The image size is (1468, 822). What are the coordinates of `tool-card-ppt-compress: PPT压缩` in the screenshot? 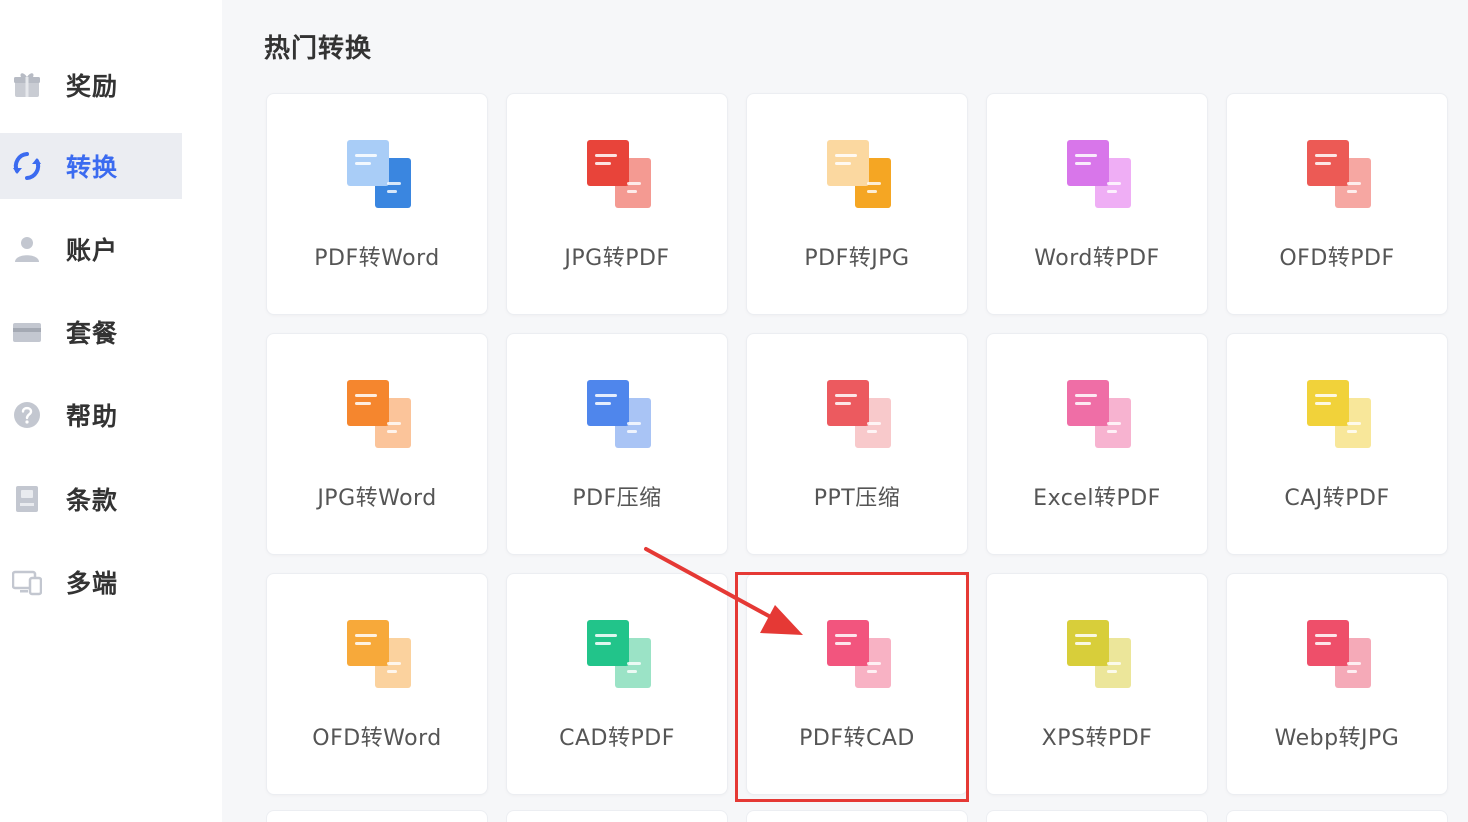 It's located at (857, 444).